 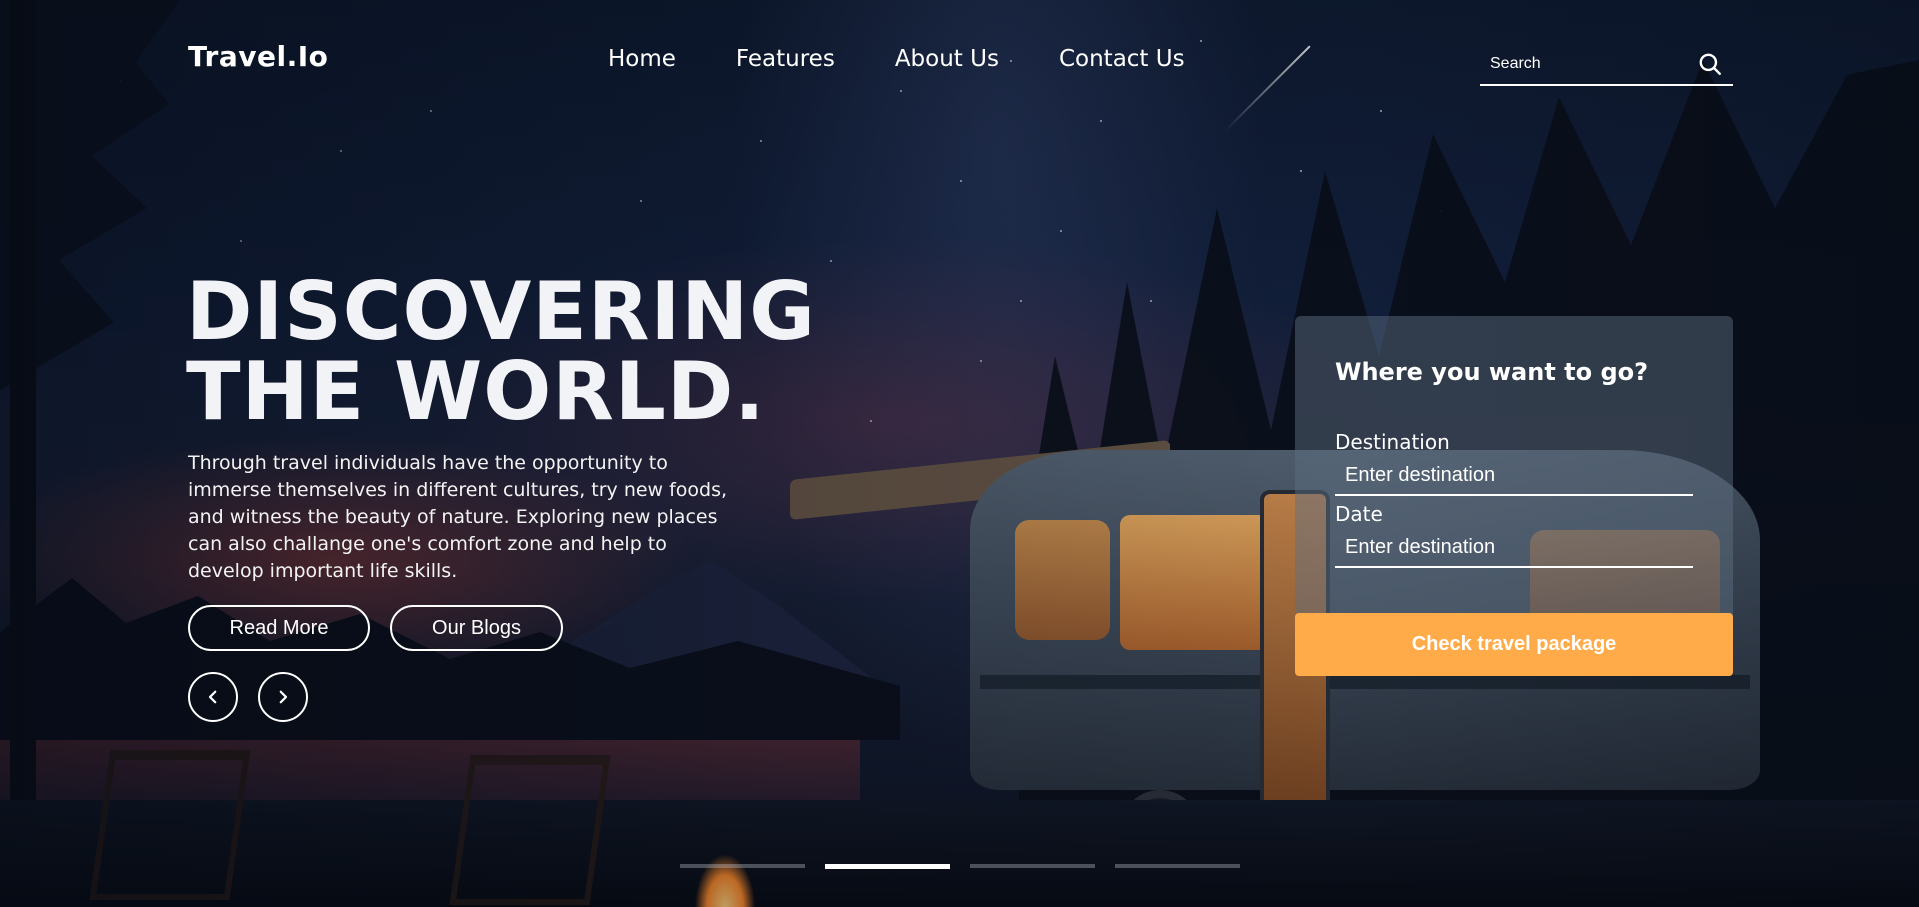 I want to click on hero-title: DISCOVERING THE WORLD., so click(x=501, y=351).